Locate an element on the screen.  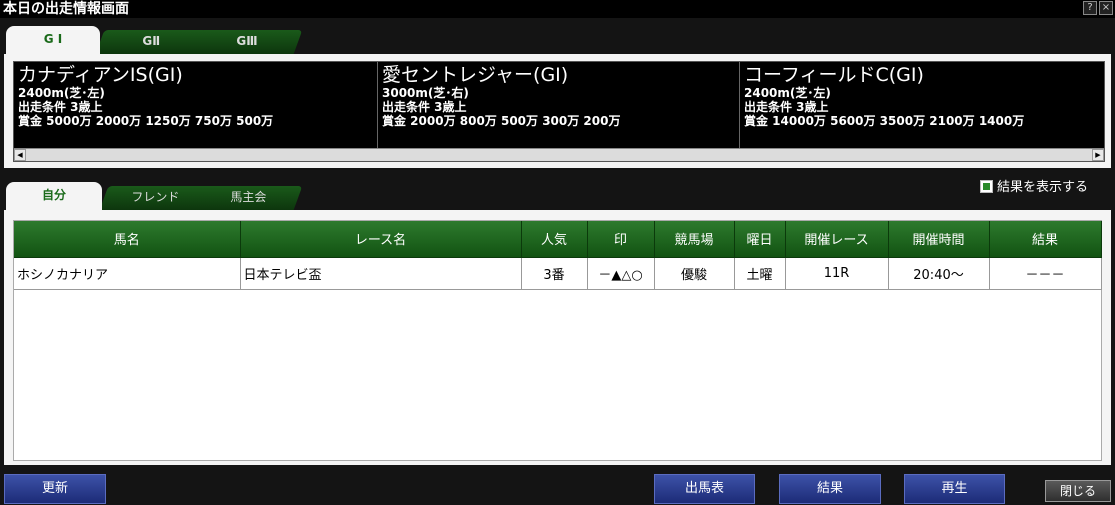
bottom-toolbar: 更新 出馬表 結果 再生 閉じる is located at coordinates (557, 485).